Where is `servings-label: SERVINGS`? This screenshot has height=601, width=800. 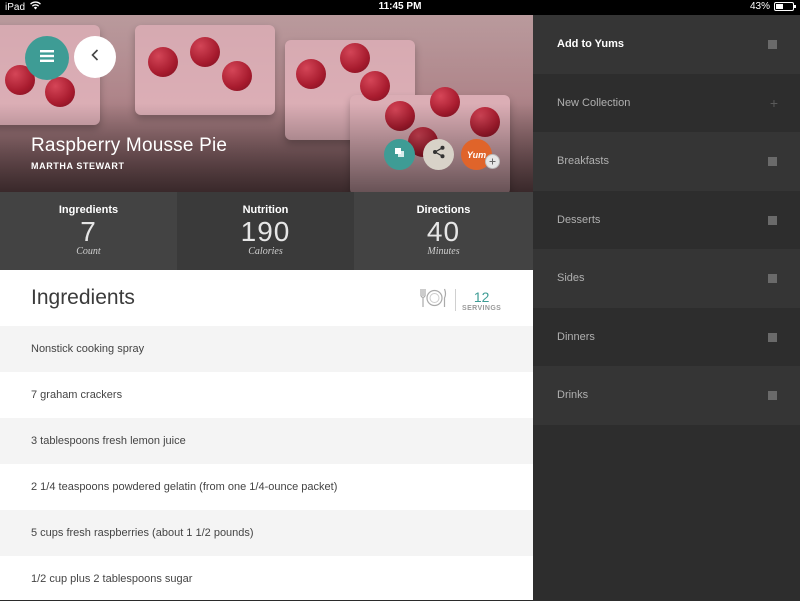 servings-label: SERVINGS is located at coordinates (482, 308).